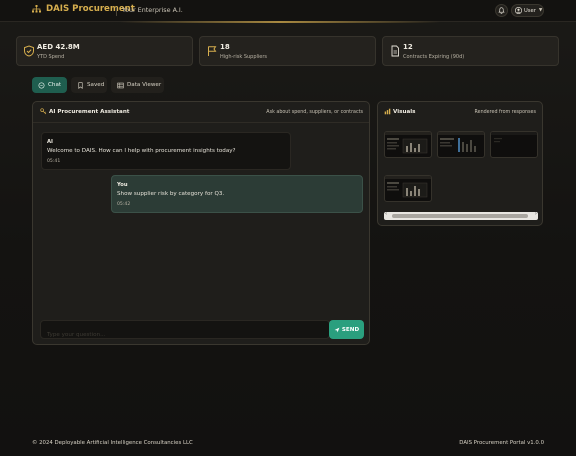  I want to click on kpi-value: AED 42.8M, so click(58, 47).